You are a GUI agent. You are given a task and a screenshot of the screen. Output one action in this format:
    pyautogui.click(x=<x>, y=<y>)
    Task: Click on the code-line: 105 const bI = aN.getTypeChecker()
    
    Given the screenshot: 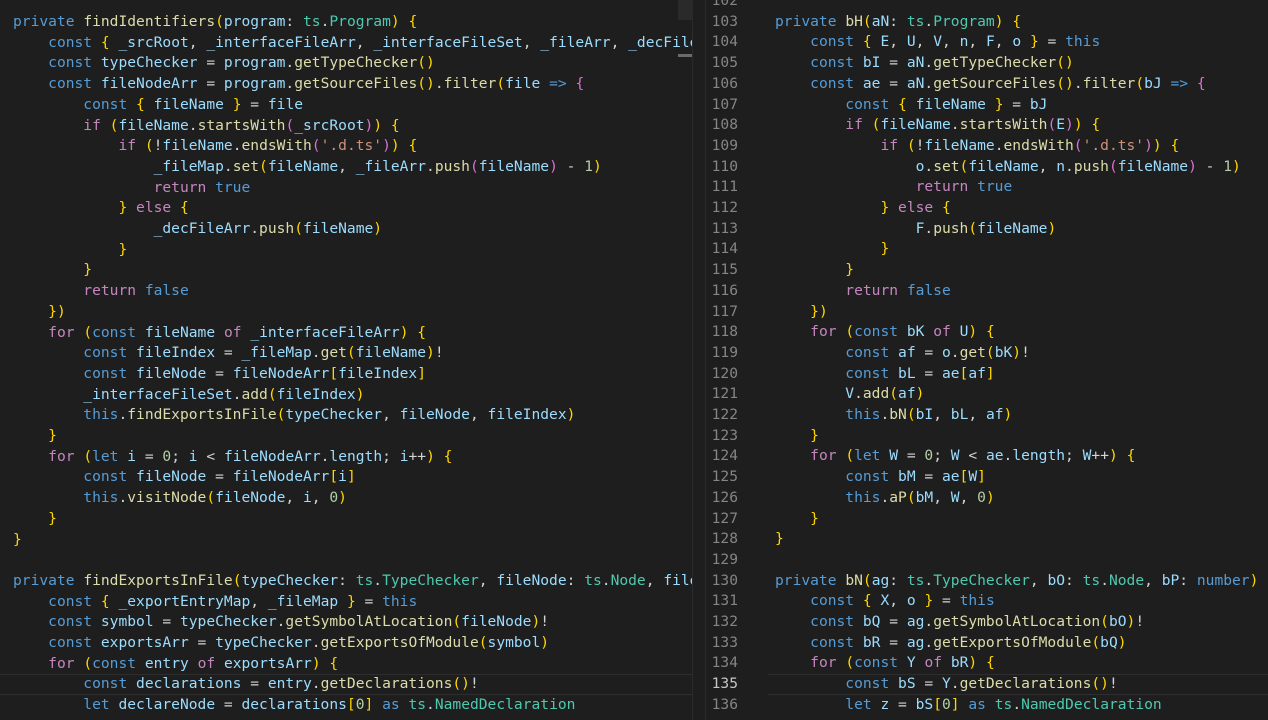 What is the action you would take?
    pyautogui.click(x=987, y=63)
    